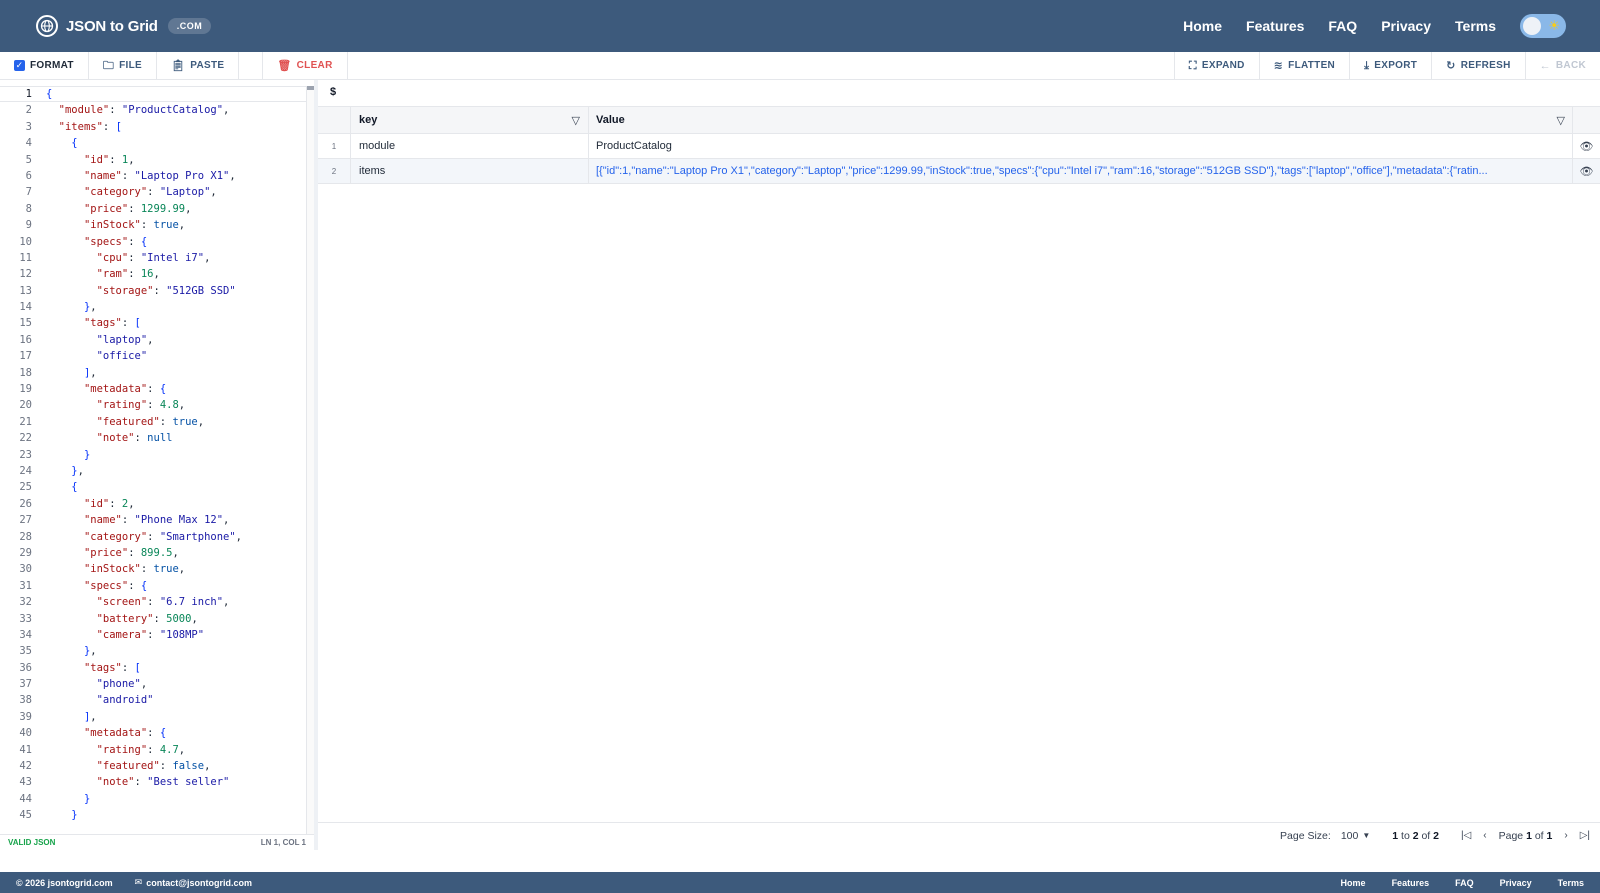  Describe the element at coordinates (47, 26) in the screenshot. I see `globe-logo-icon` at that location.